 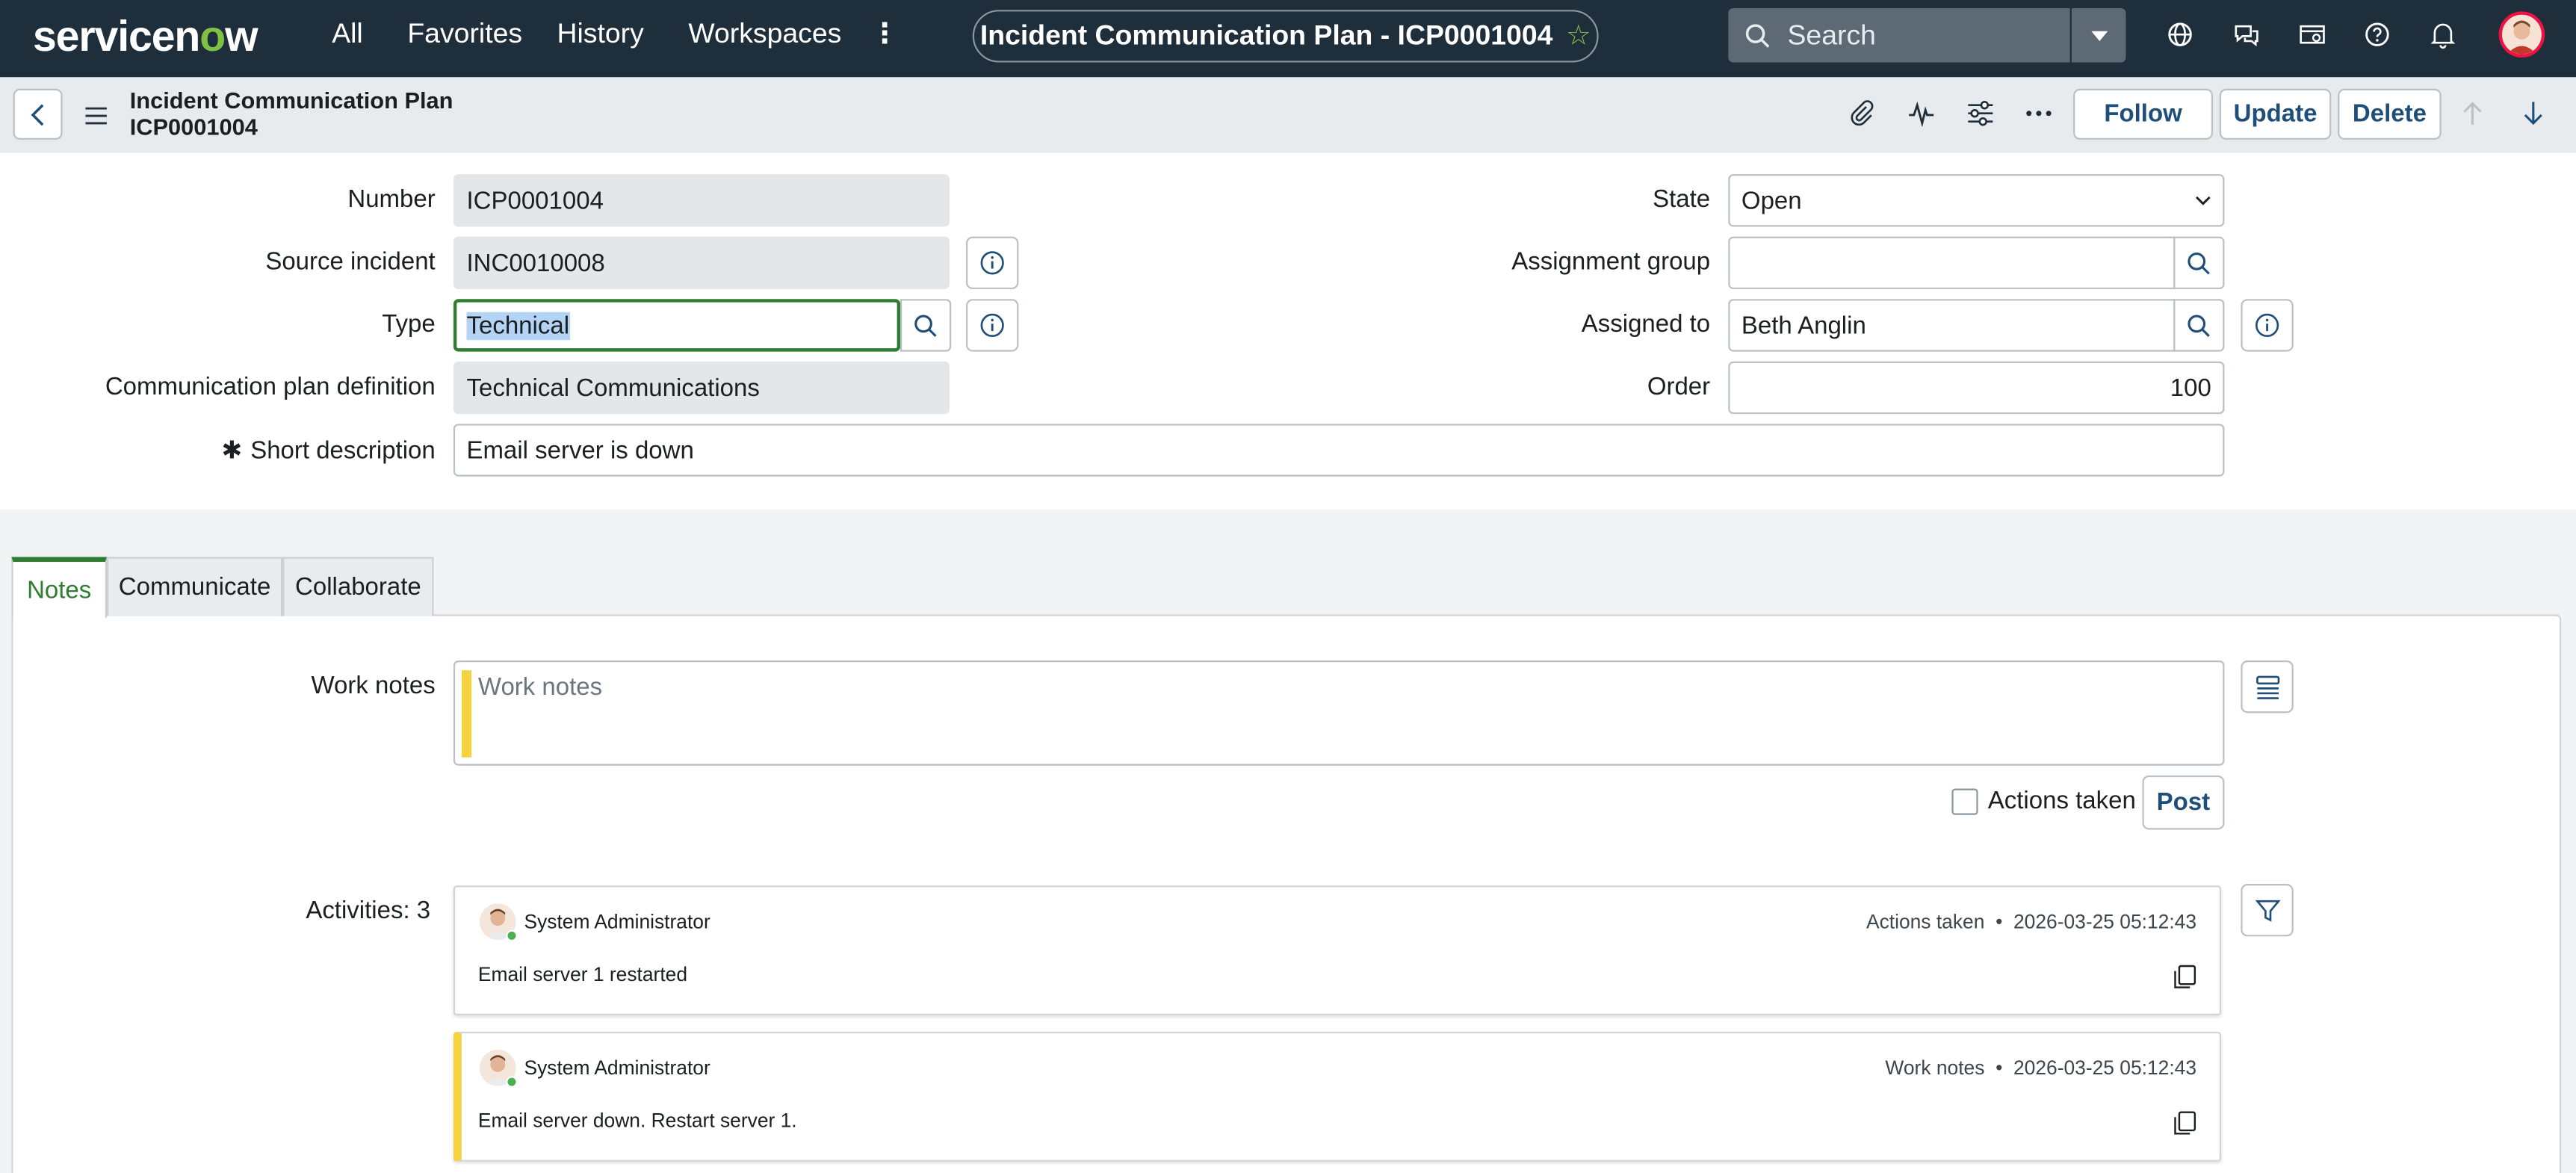 I want to click on journal-fields-button, so click(x=2267, y=687).